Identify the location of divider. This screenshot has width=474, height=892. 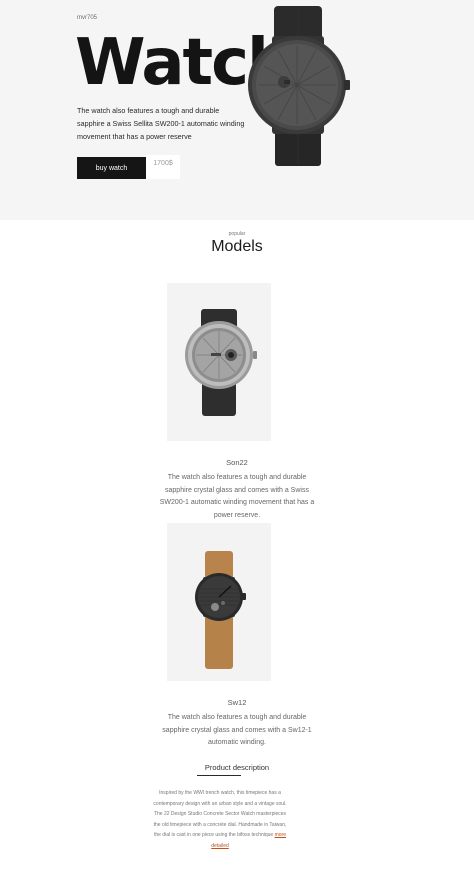
(219, 775).